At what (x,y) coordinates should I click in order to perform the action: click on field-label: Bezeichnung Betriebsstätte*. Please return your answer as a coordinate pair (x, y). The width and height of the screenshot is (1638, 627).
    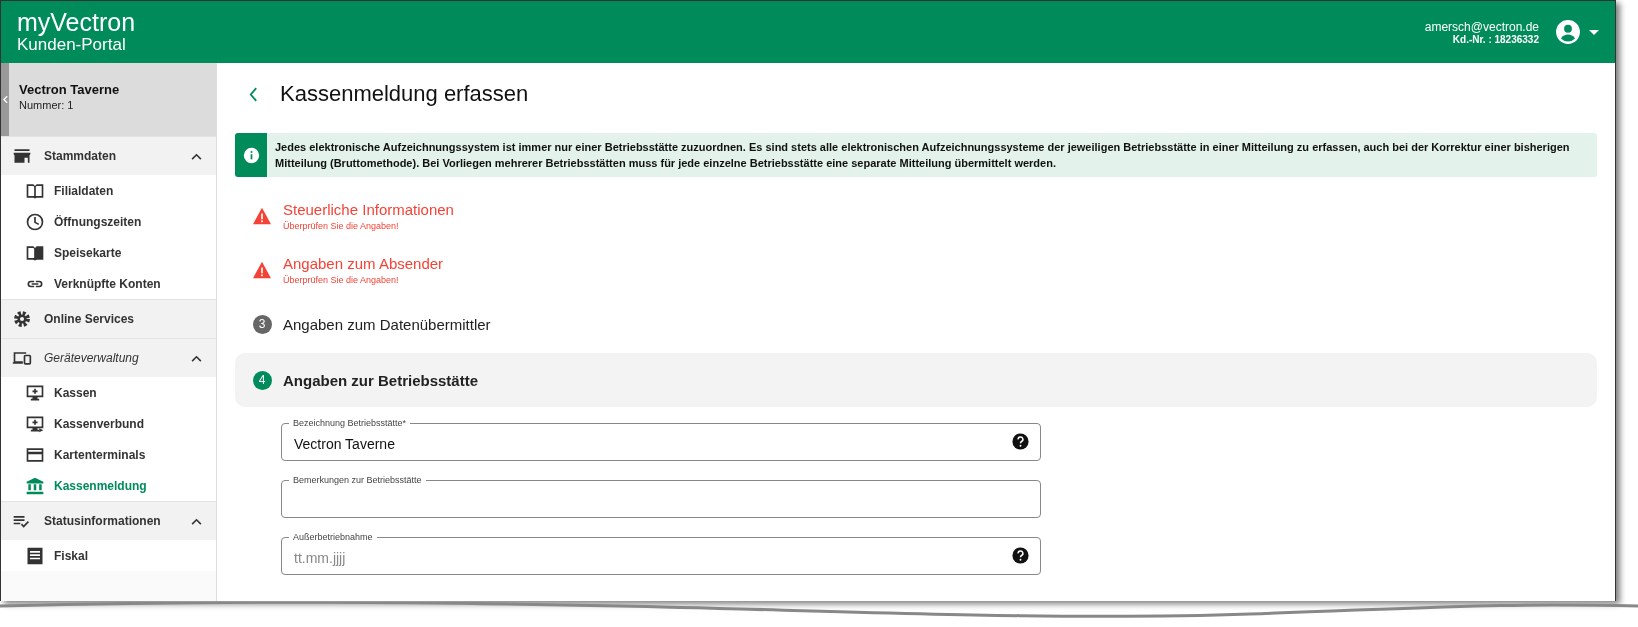
    Looking at the image, I should click on (350, 423).